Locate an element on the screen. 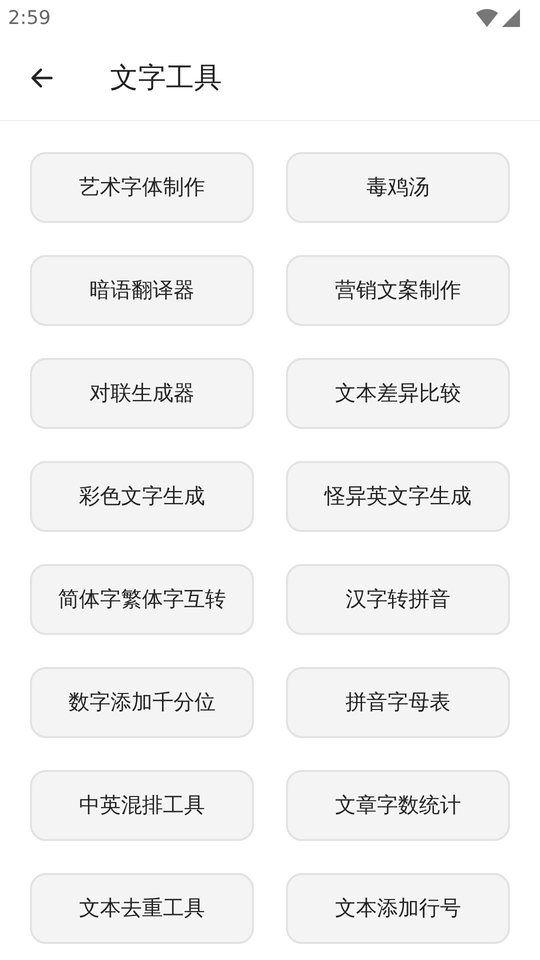  tool-button: 文本去重工具 is located at coordinates (142, 908).